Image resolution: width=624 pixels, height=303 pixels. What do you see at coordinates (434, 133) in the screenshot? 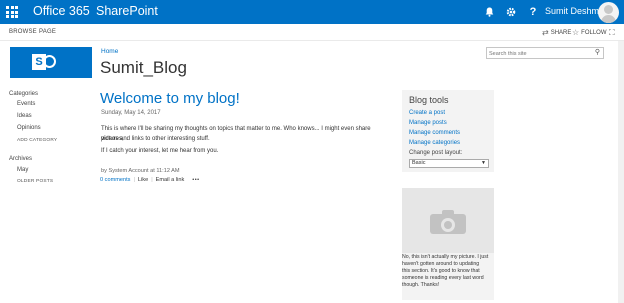
I see `manage-comments-link: Manage comments` at bounding box center [434, 133].